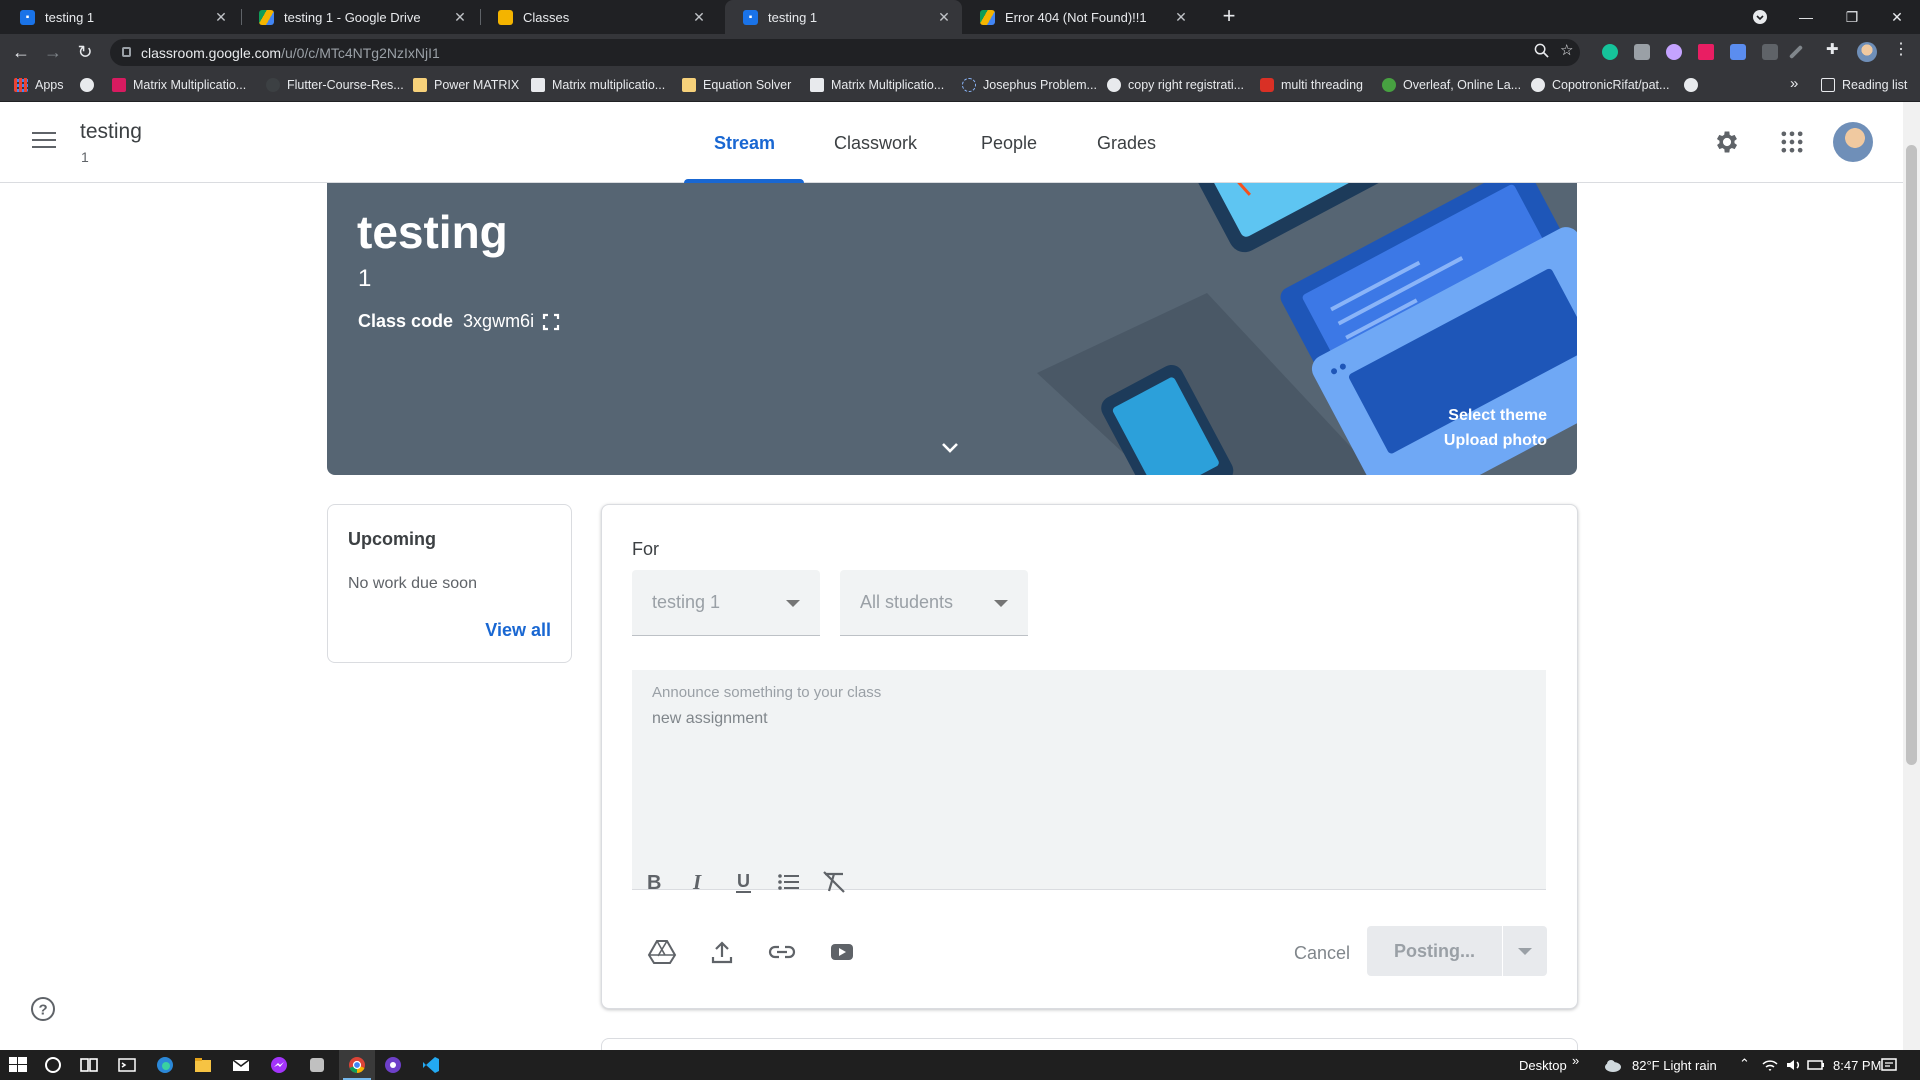 This screenshot has height=1080, width=1920. Describe the element at coordinates (241, 1065) in the screenshot. I see `mail-icon` at that location.